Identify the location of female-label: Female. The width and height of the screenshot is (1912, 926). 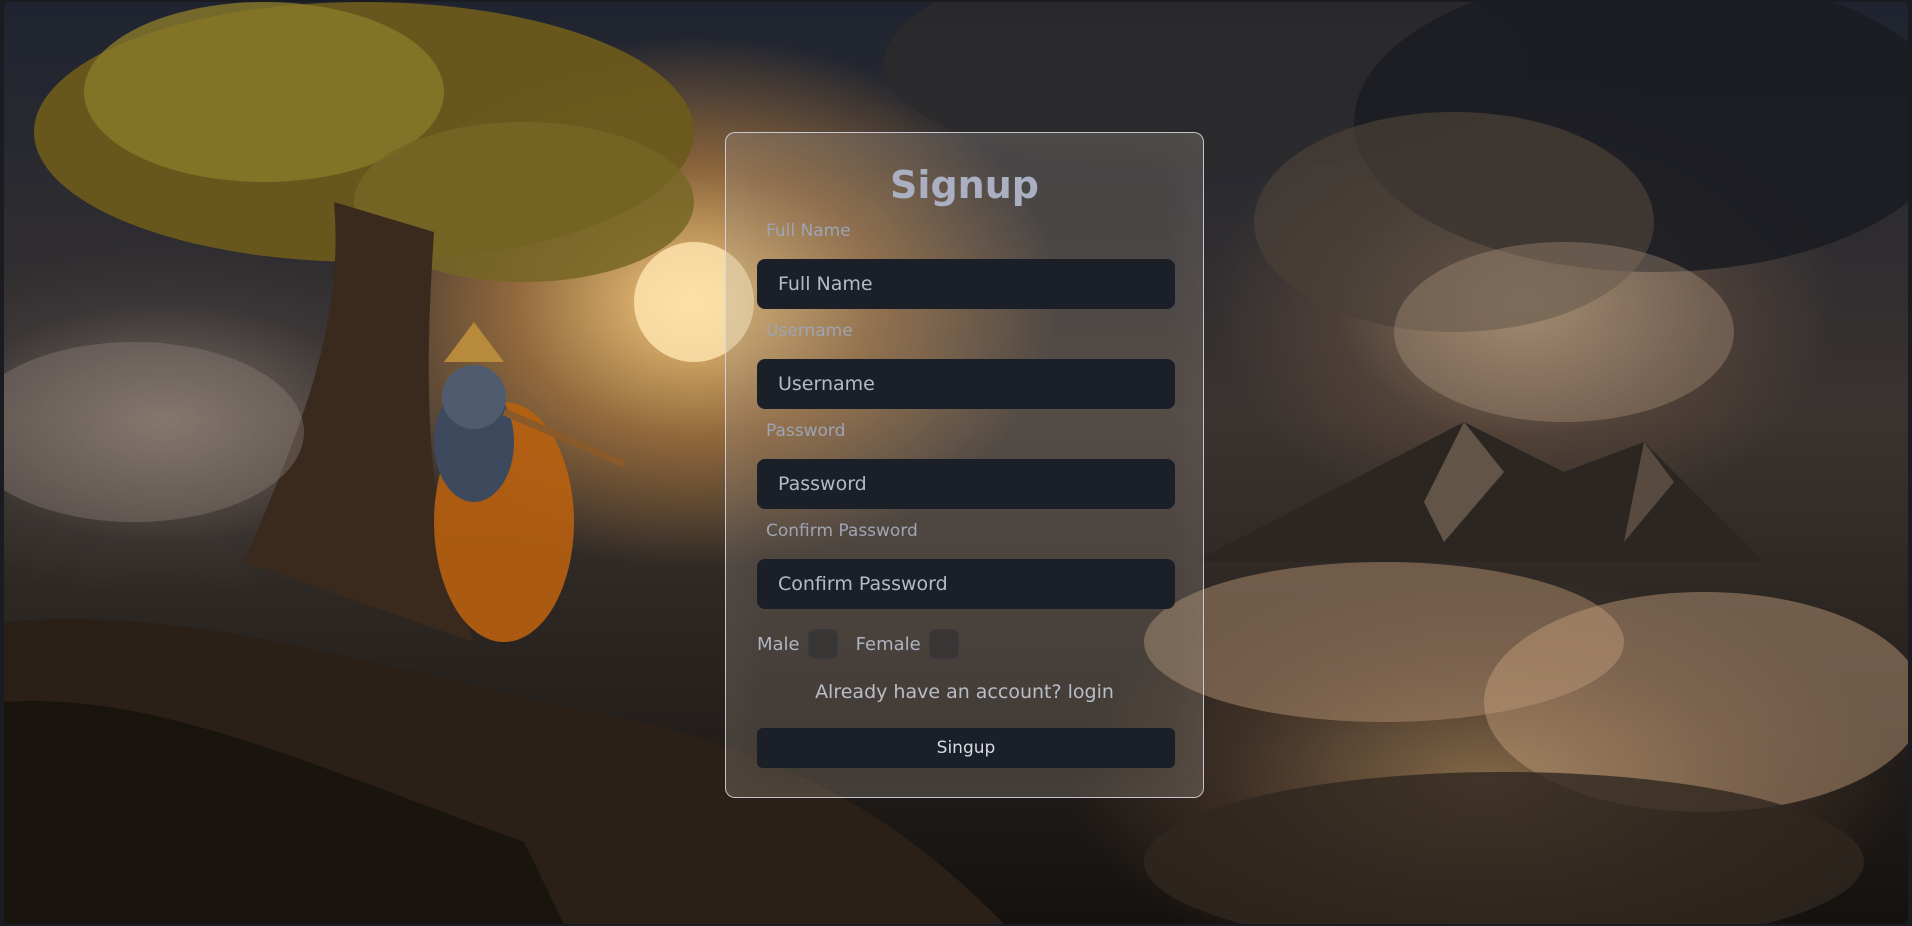
(888, 644).